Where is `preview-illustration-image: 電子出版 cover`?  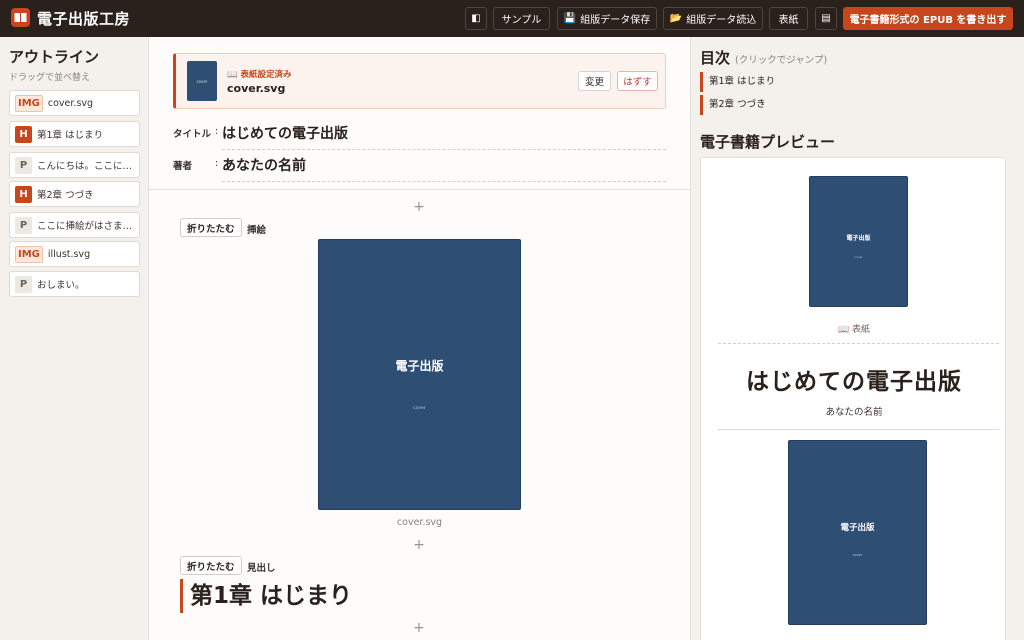
preview-illustration-image: 電子出版 cover is located at coordinates (857, 532).